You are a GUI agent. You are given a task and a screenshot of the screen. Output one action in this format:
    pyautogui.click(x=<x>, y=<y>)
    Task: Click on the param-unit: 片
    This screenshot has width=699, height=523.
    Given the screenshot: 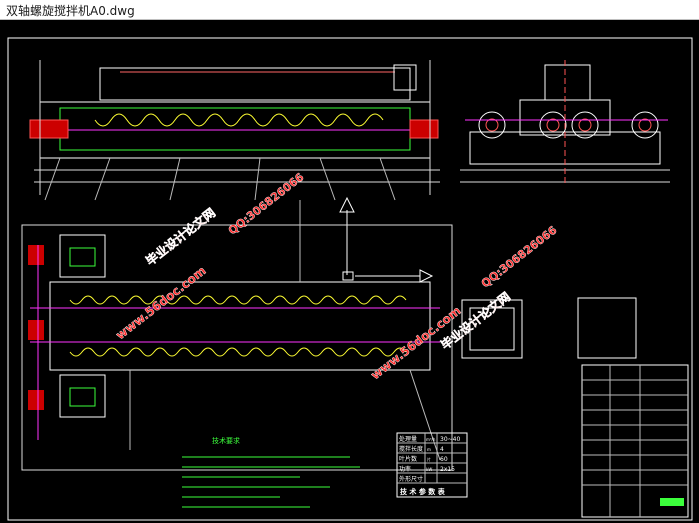 What is the action you would take?
    pyautogui.click(x=429, y=459)
    